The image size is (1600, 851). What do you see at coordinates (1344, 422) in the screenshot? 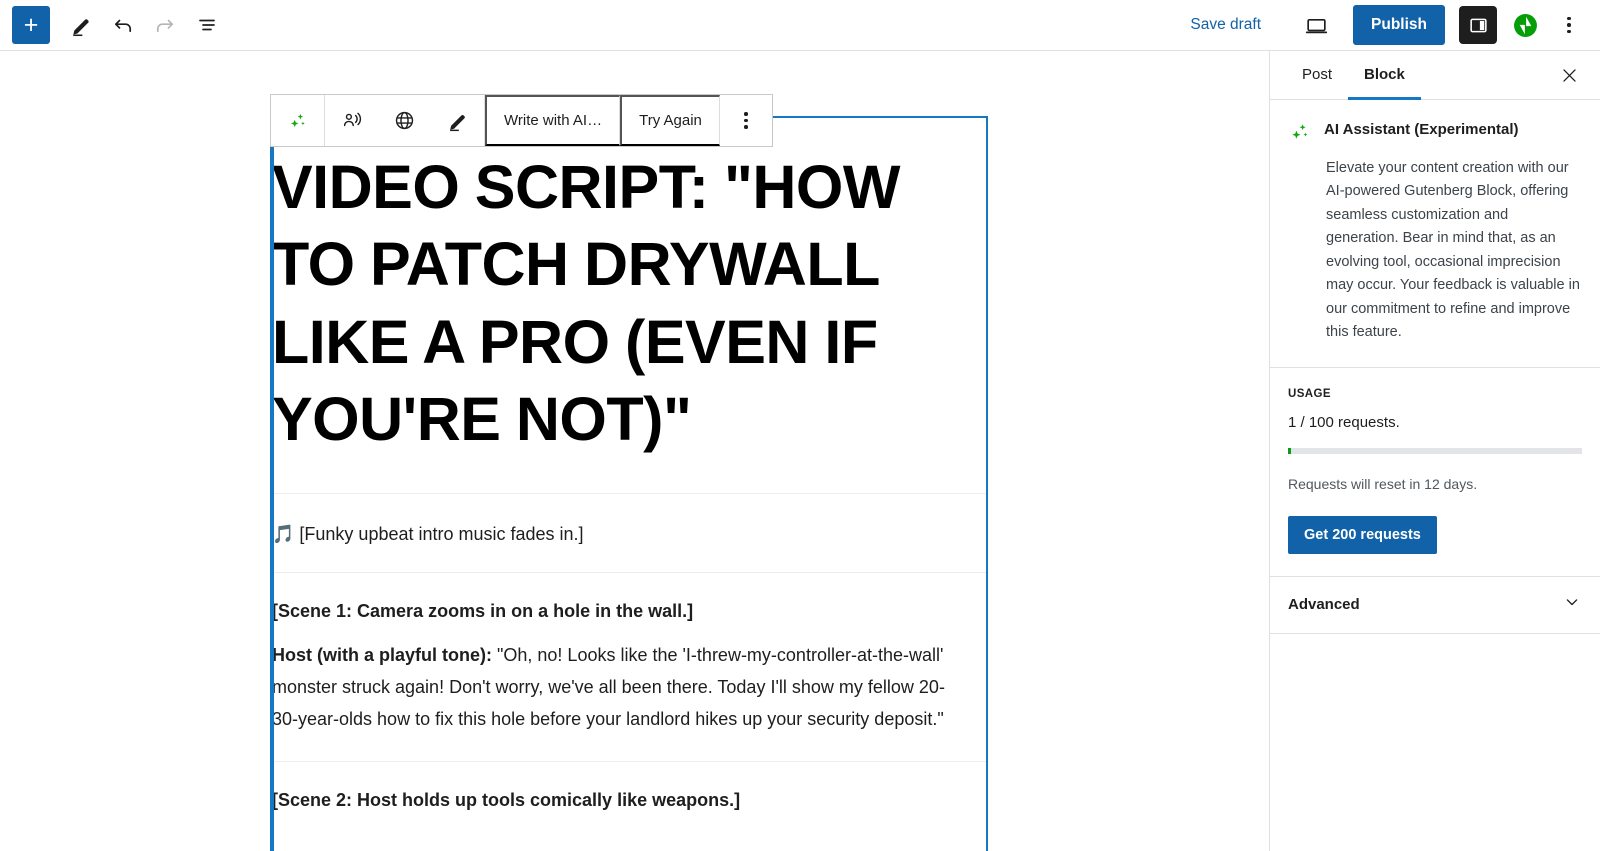
I see `usage-count: 1 / 100 requests.` at bounding box center [1344, 422].